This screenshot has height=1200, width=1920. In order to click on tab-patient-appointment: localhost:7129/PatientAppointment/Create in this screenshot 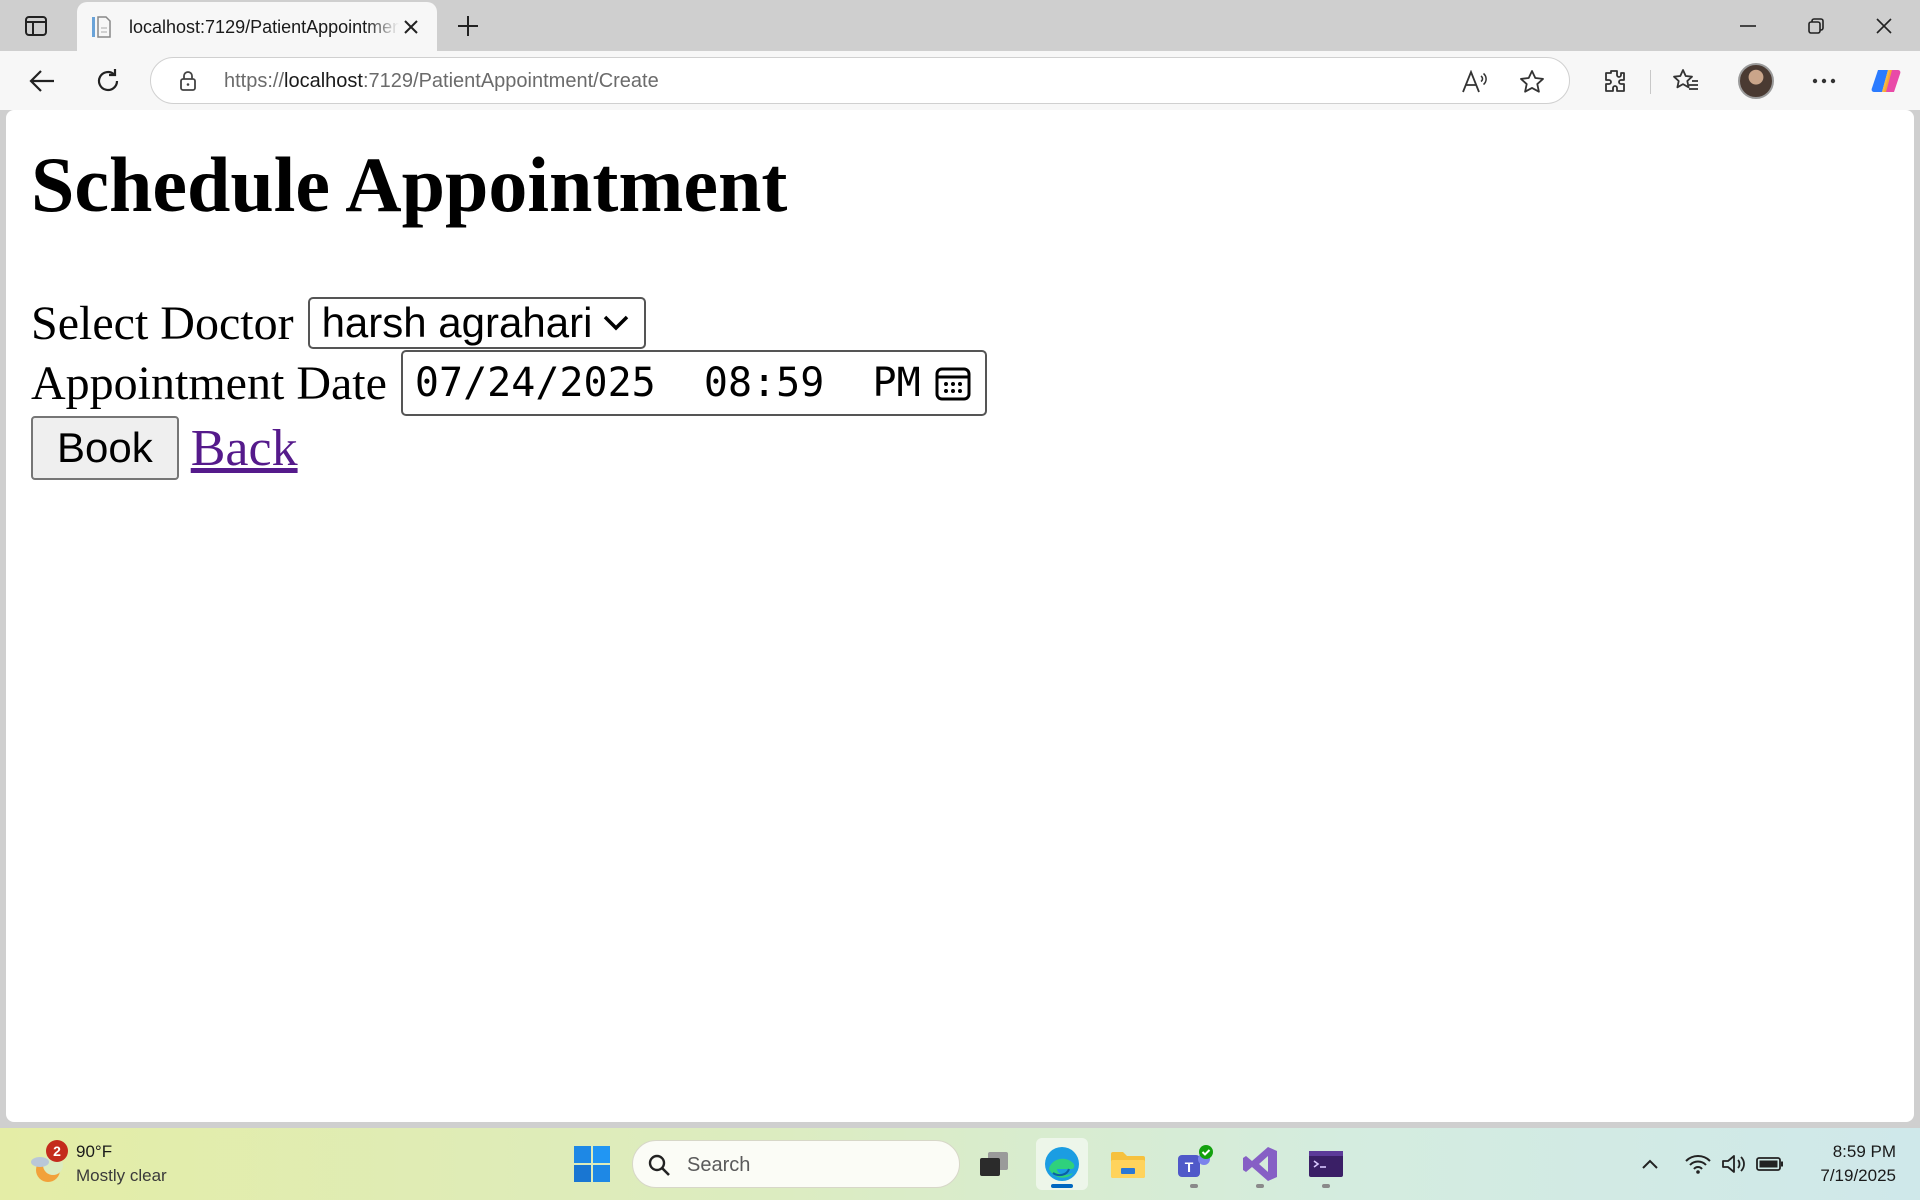, I will do `click(257, 27)`.